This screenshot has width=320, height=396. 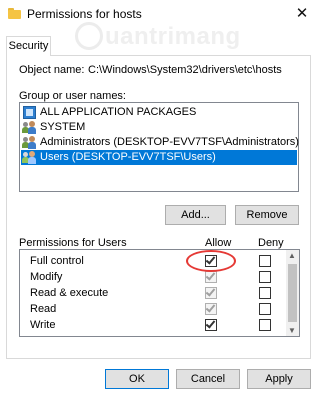 I want to click on scroll-thumb, so click(x=292, y=293).